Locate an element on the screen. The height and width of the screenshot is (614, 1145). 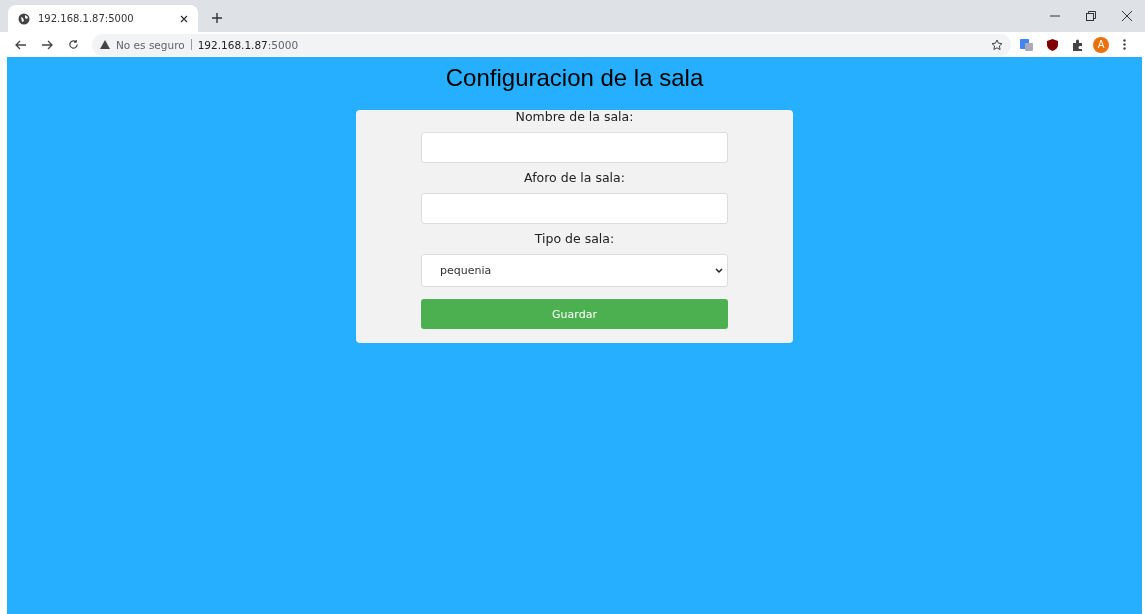
globe-icon is located at coordinates (24, 18).